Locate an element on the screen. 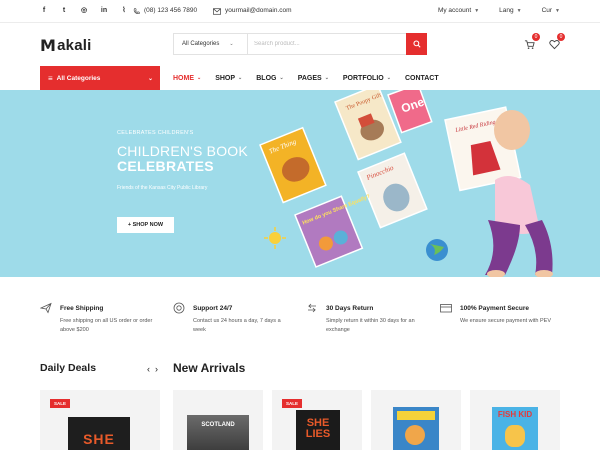 The height and width of the screenshot is (450, 600). cart-count-badge: 0 is located at coordinates (536, 37).